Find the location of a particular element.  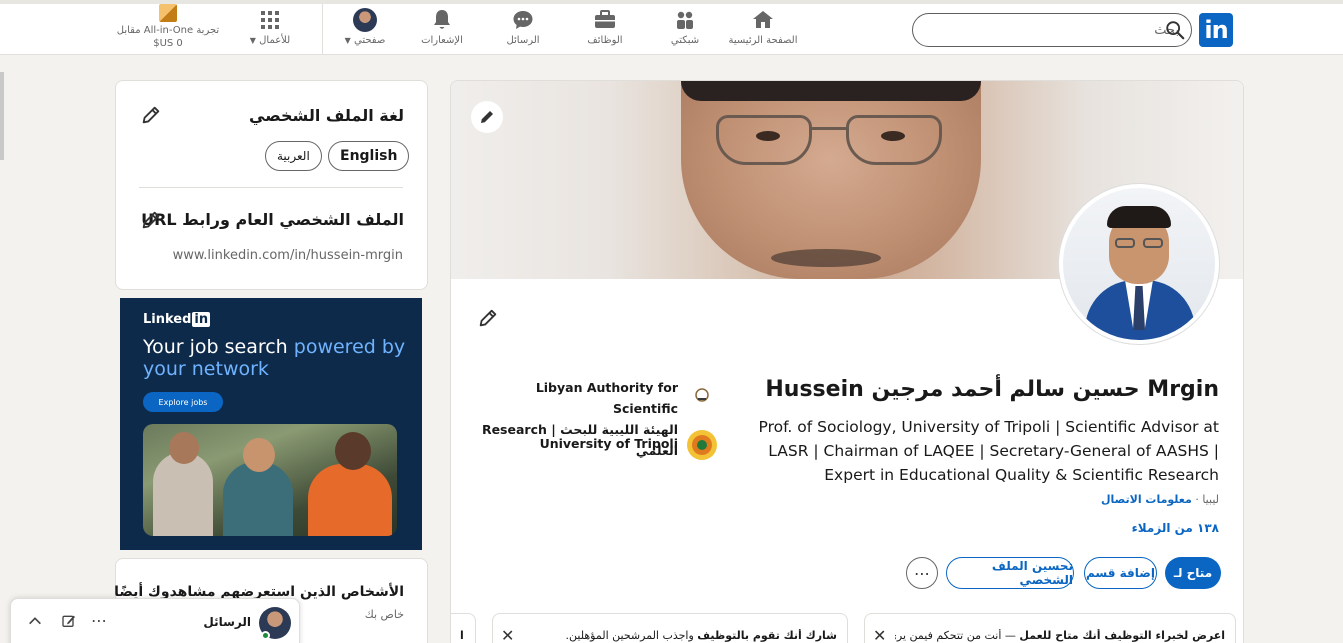

search-input: بحث is located at coordinates (1052, 30).